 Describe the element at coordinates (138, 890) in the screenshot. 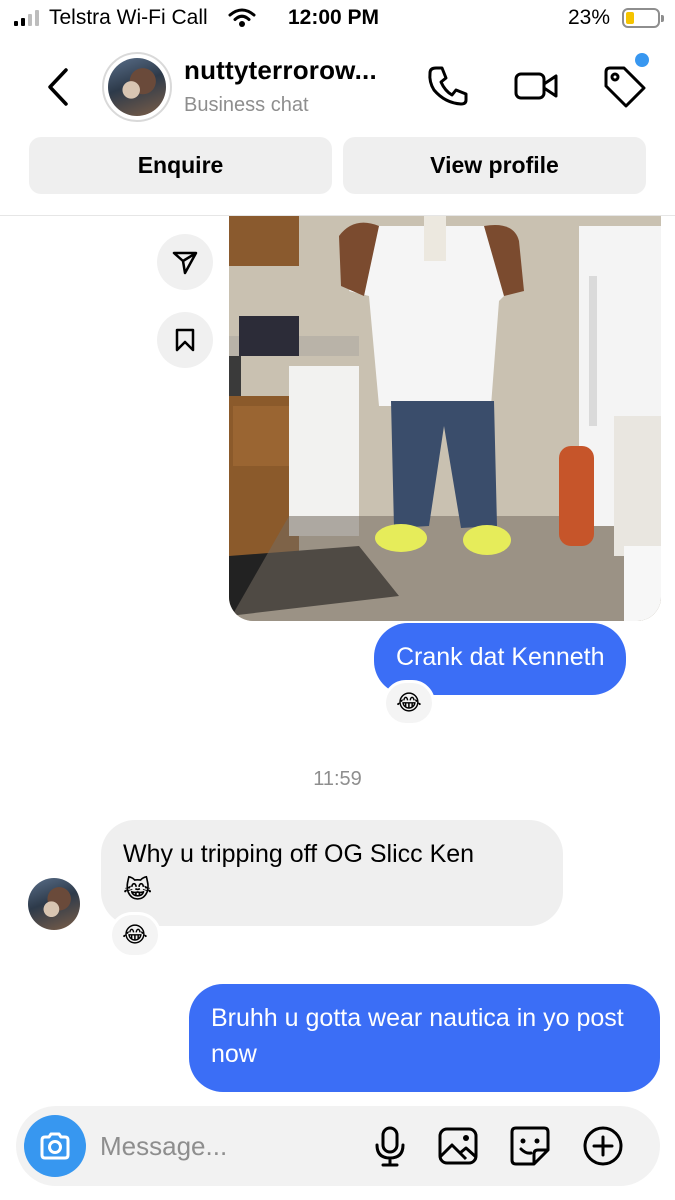

I see `message-emoji: 😹` at that location.